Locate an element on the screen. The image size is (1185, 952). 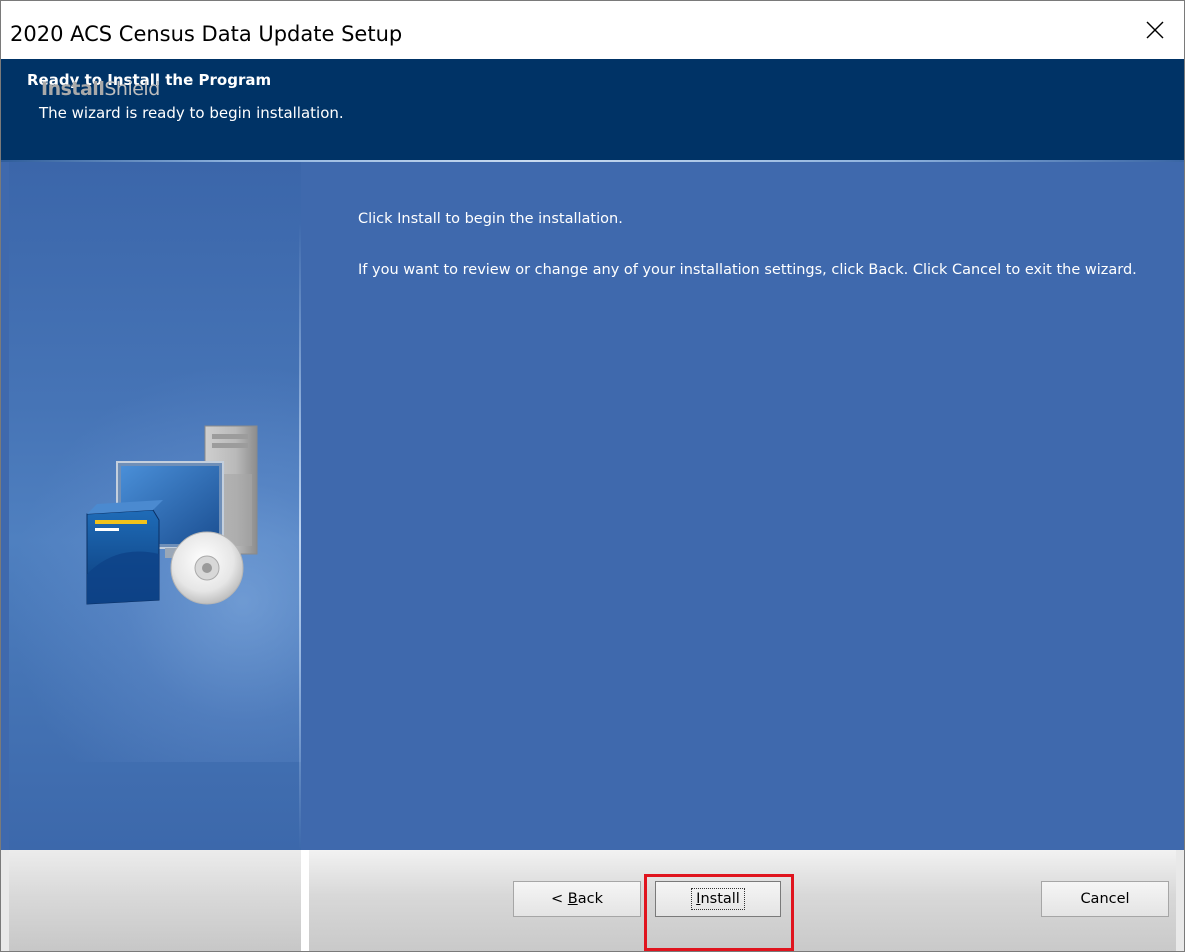
close-button is located at coordinates (1155, 30).